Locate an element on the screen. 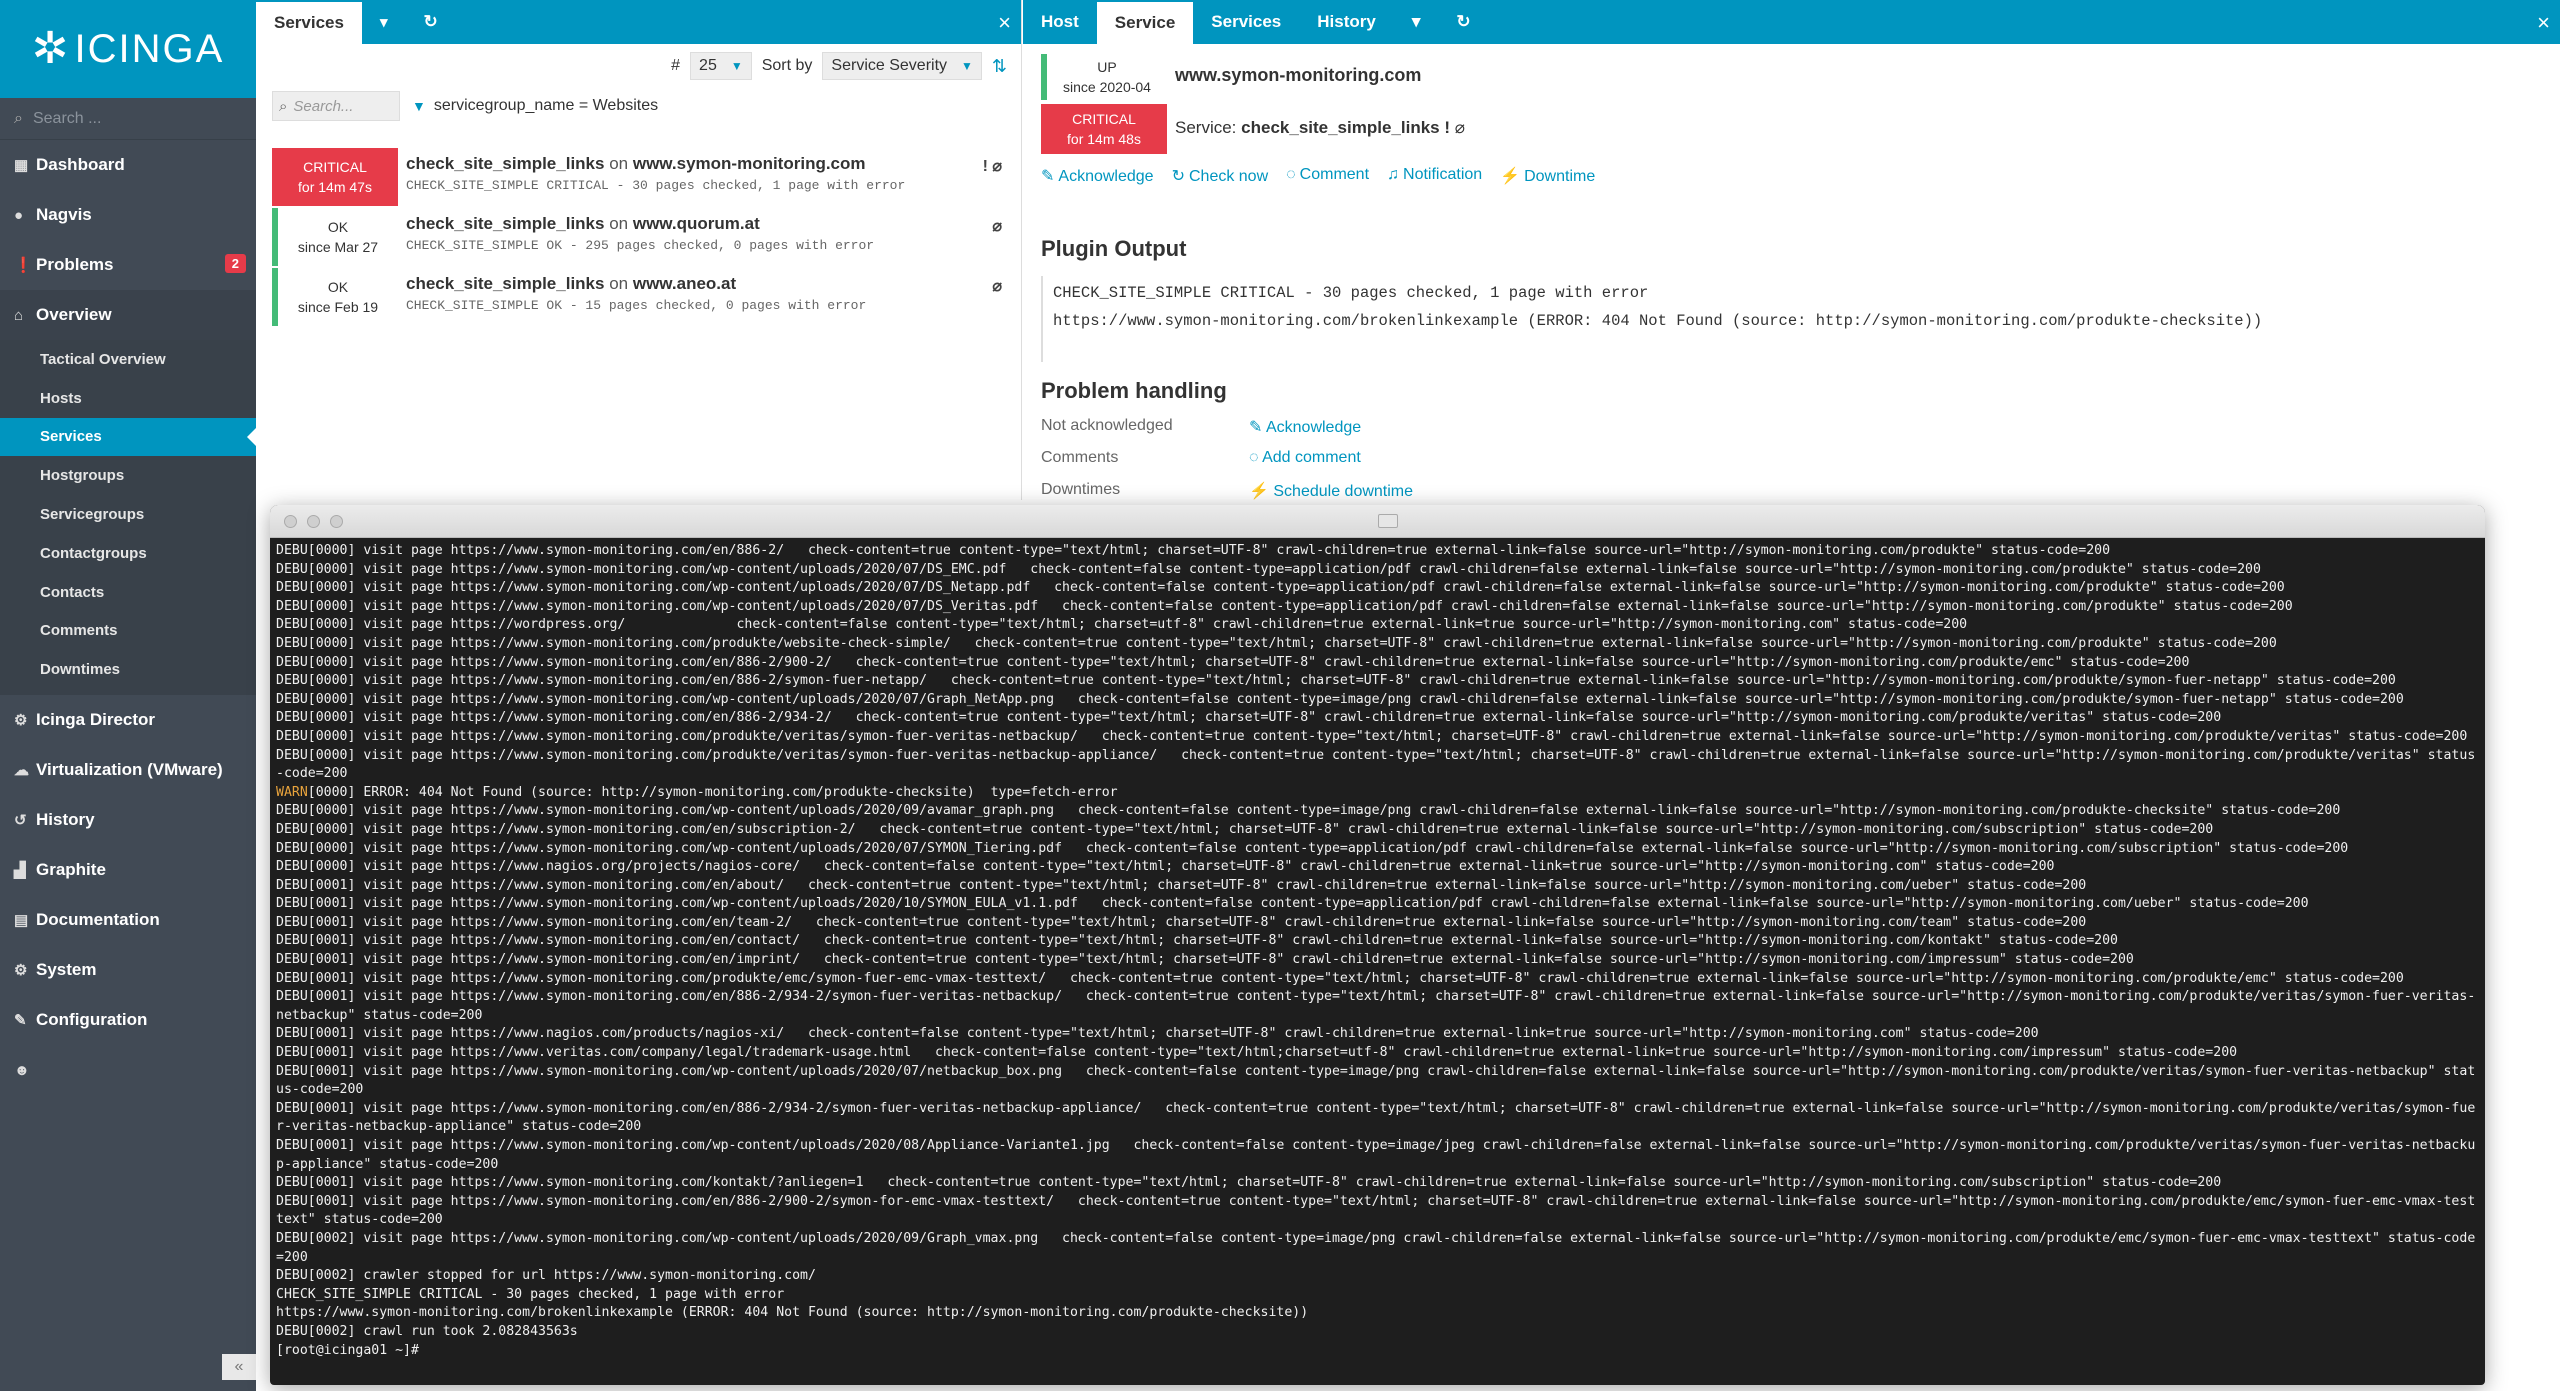 This screenshot has height=1391, width=2560. sidebar-subitem-contacts: Contacts is located at coordinates (128, 592).